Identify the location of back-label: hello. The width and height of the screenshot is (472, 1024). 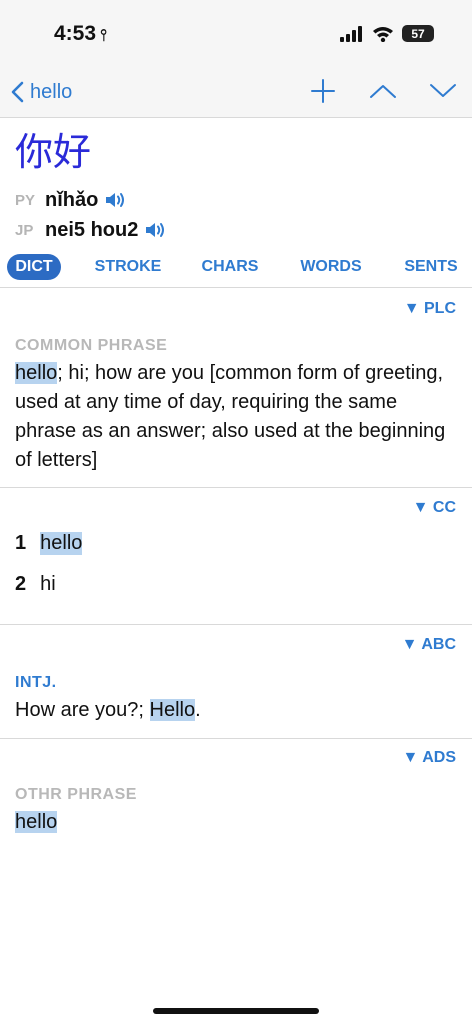
(51, 91).